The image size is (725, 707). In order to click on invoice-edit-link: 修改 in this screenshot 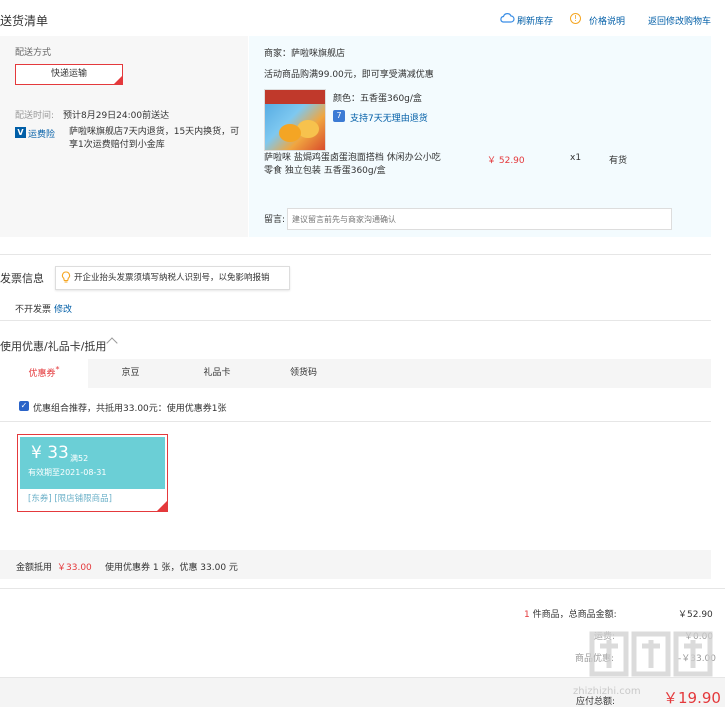, I will do `click(63, 308)`.